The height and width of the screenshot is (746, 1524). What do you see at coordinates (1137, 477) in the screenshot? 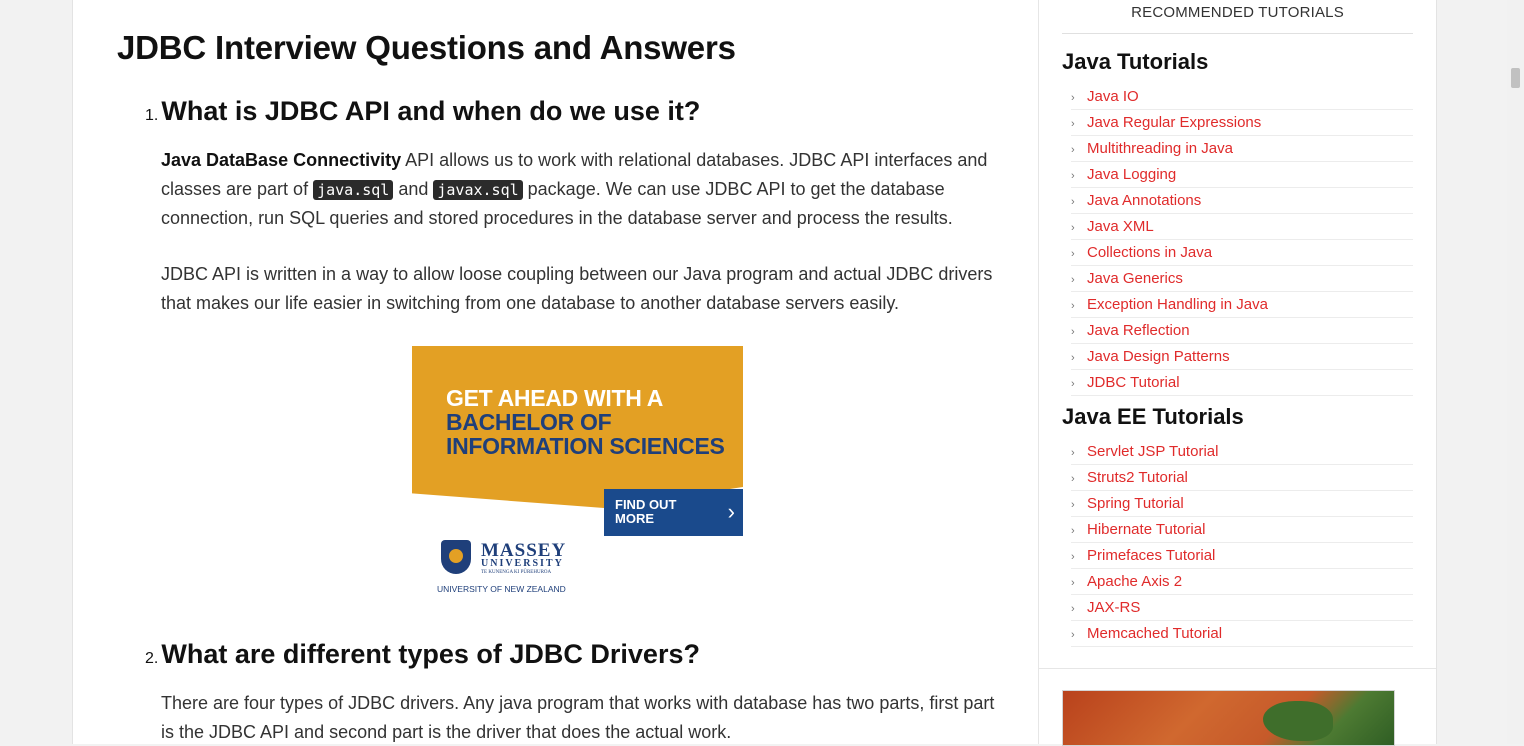
I see `sidebar-link-label: Struts2 Tutorial` at bounding box center [1137, 477].